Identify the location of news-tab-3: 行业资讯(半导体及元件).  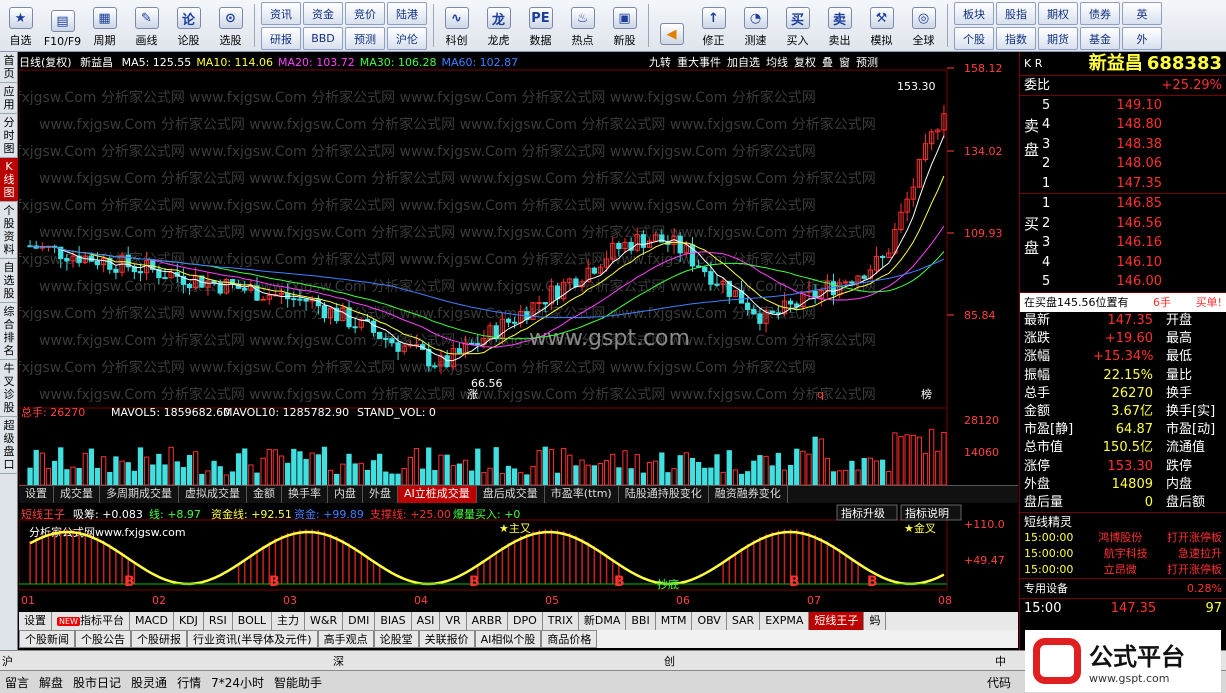
(252, 639).